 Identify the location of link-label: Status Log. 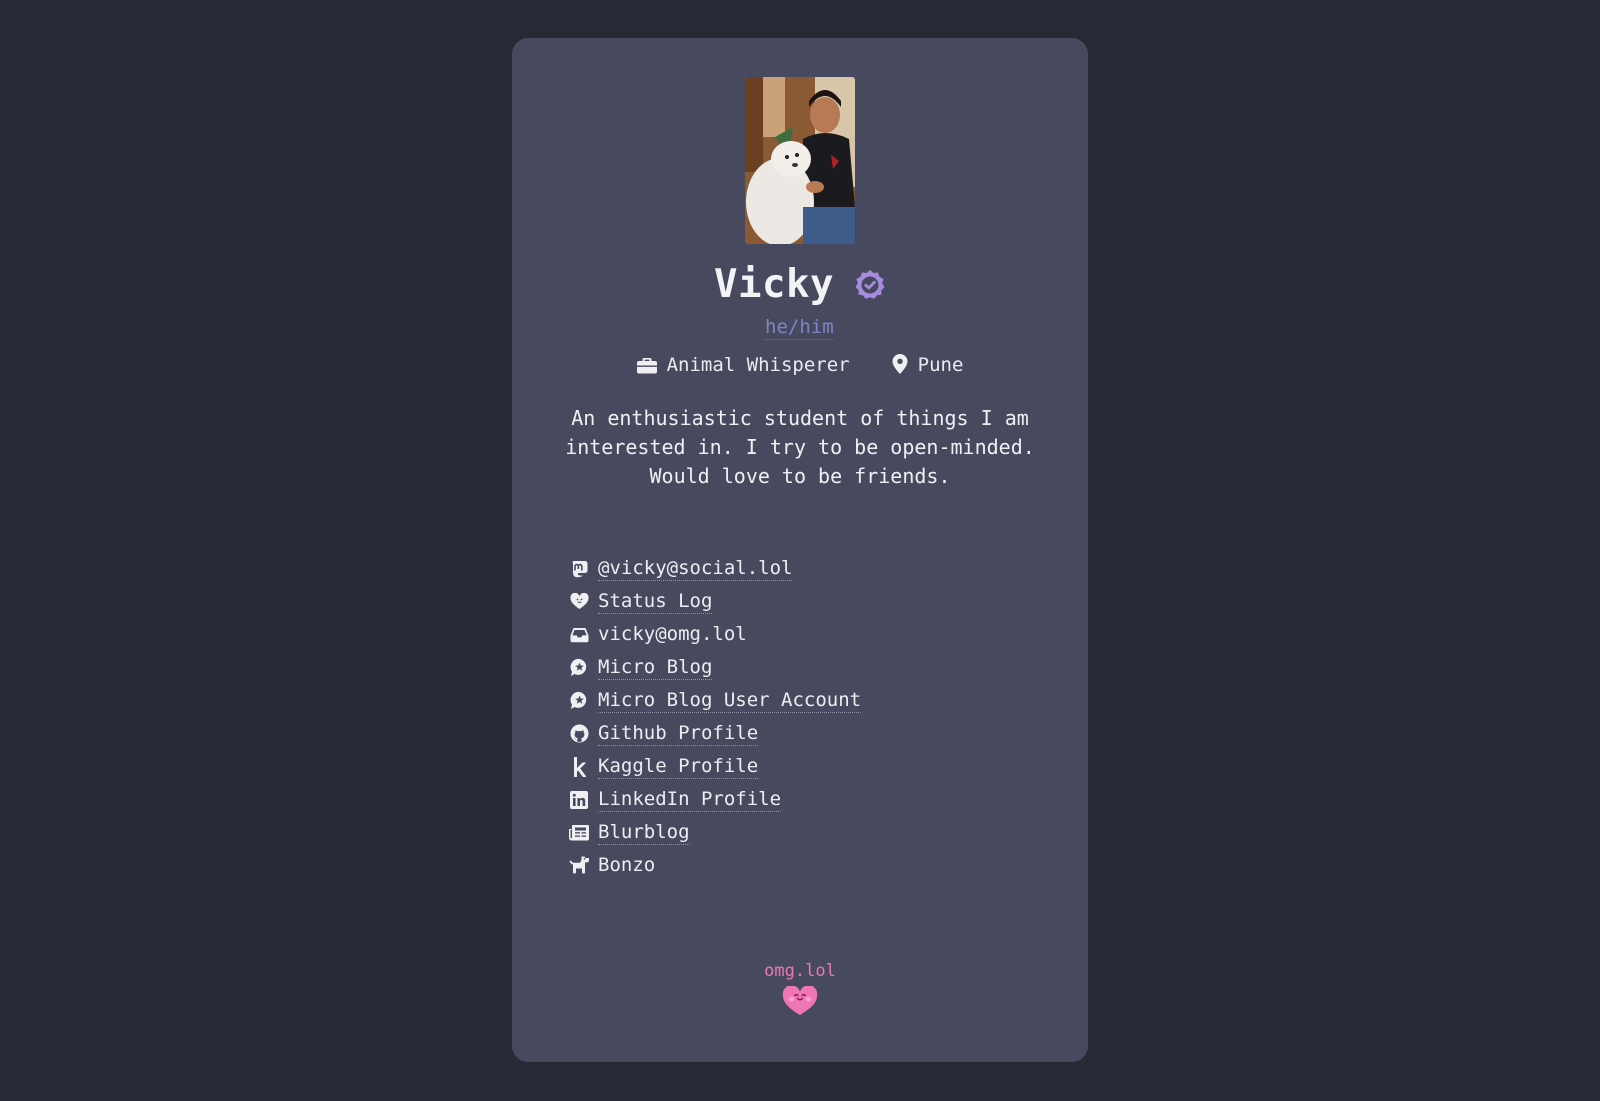
(655, 601).